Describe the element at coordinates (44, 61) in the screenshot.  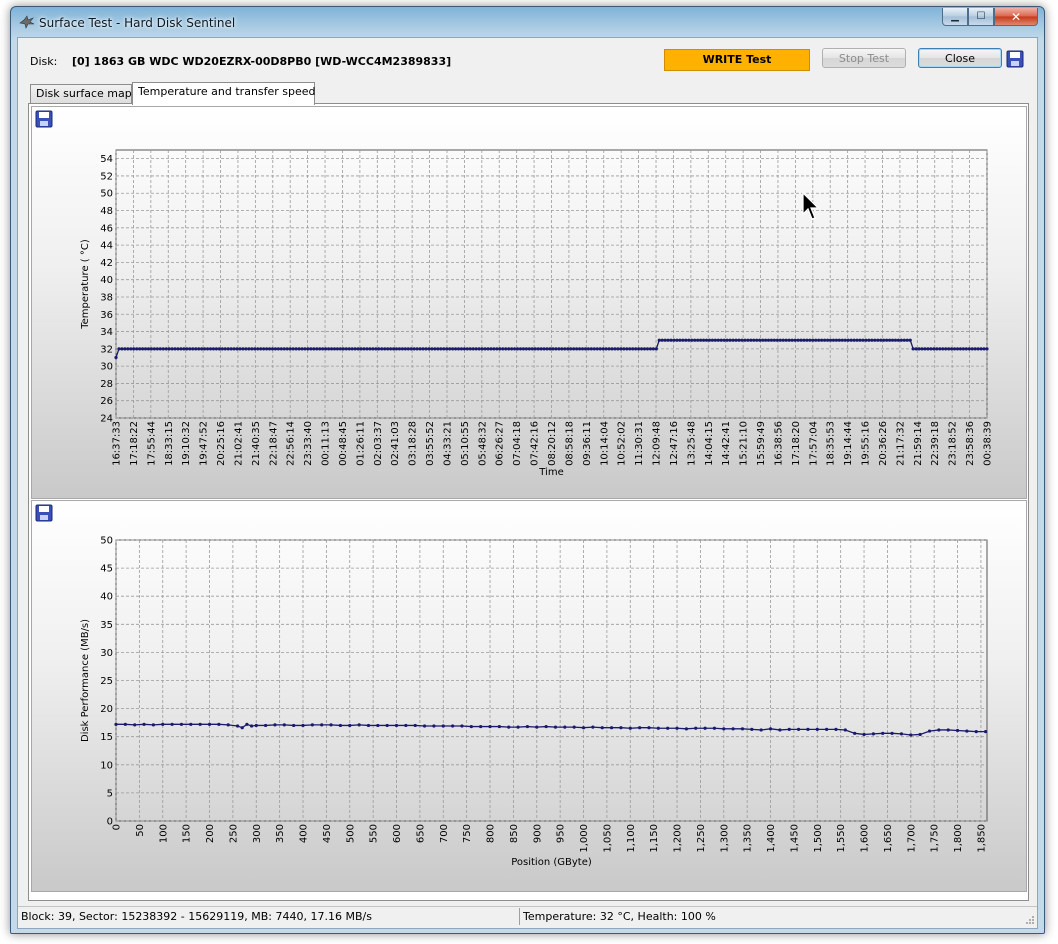
I see `disk-label: Disk:` at that location.